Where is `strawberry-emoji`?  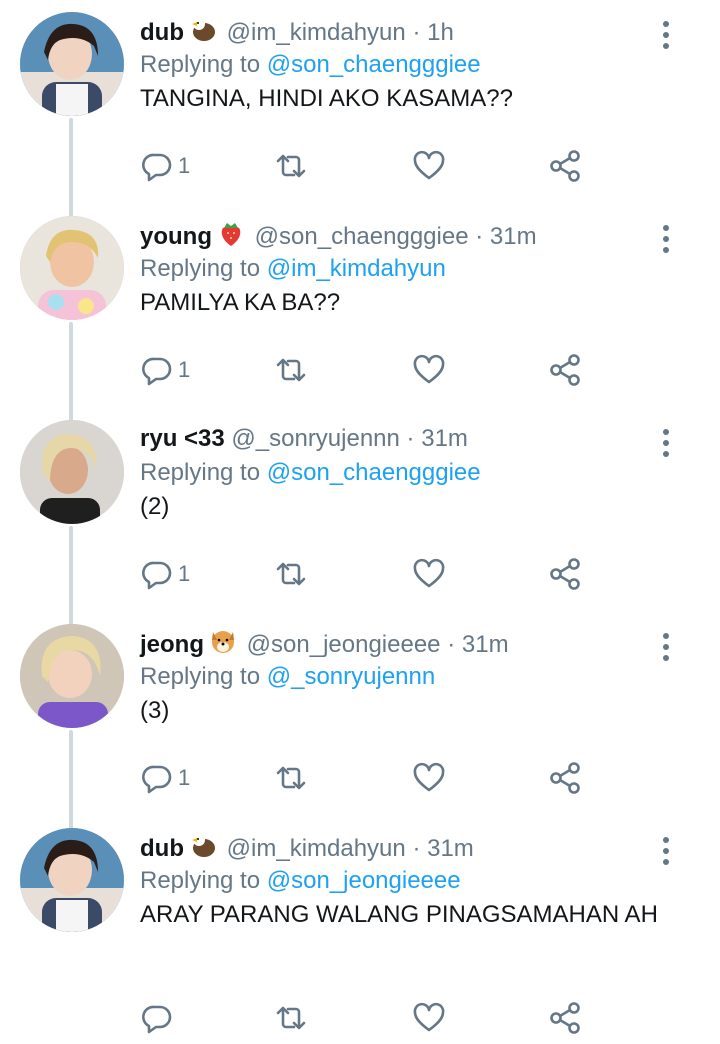 strawberry-emoji is located at coordinates (231, 233).